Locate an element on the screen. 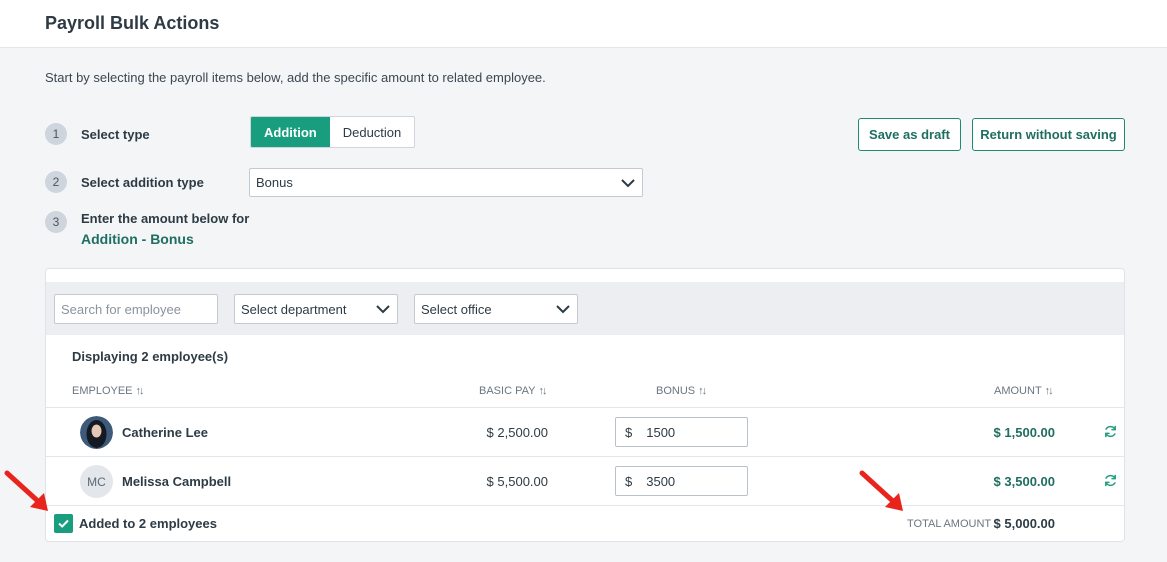  employee-name: Catherine Lee is located at coordinates (165, 432).